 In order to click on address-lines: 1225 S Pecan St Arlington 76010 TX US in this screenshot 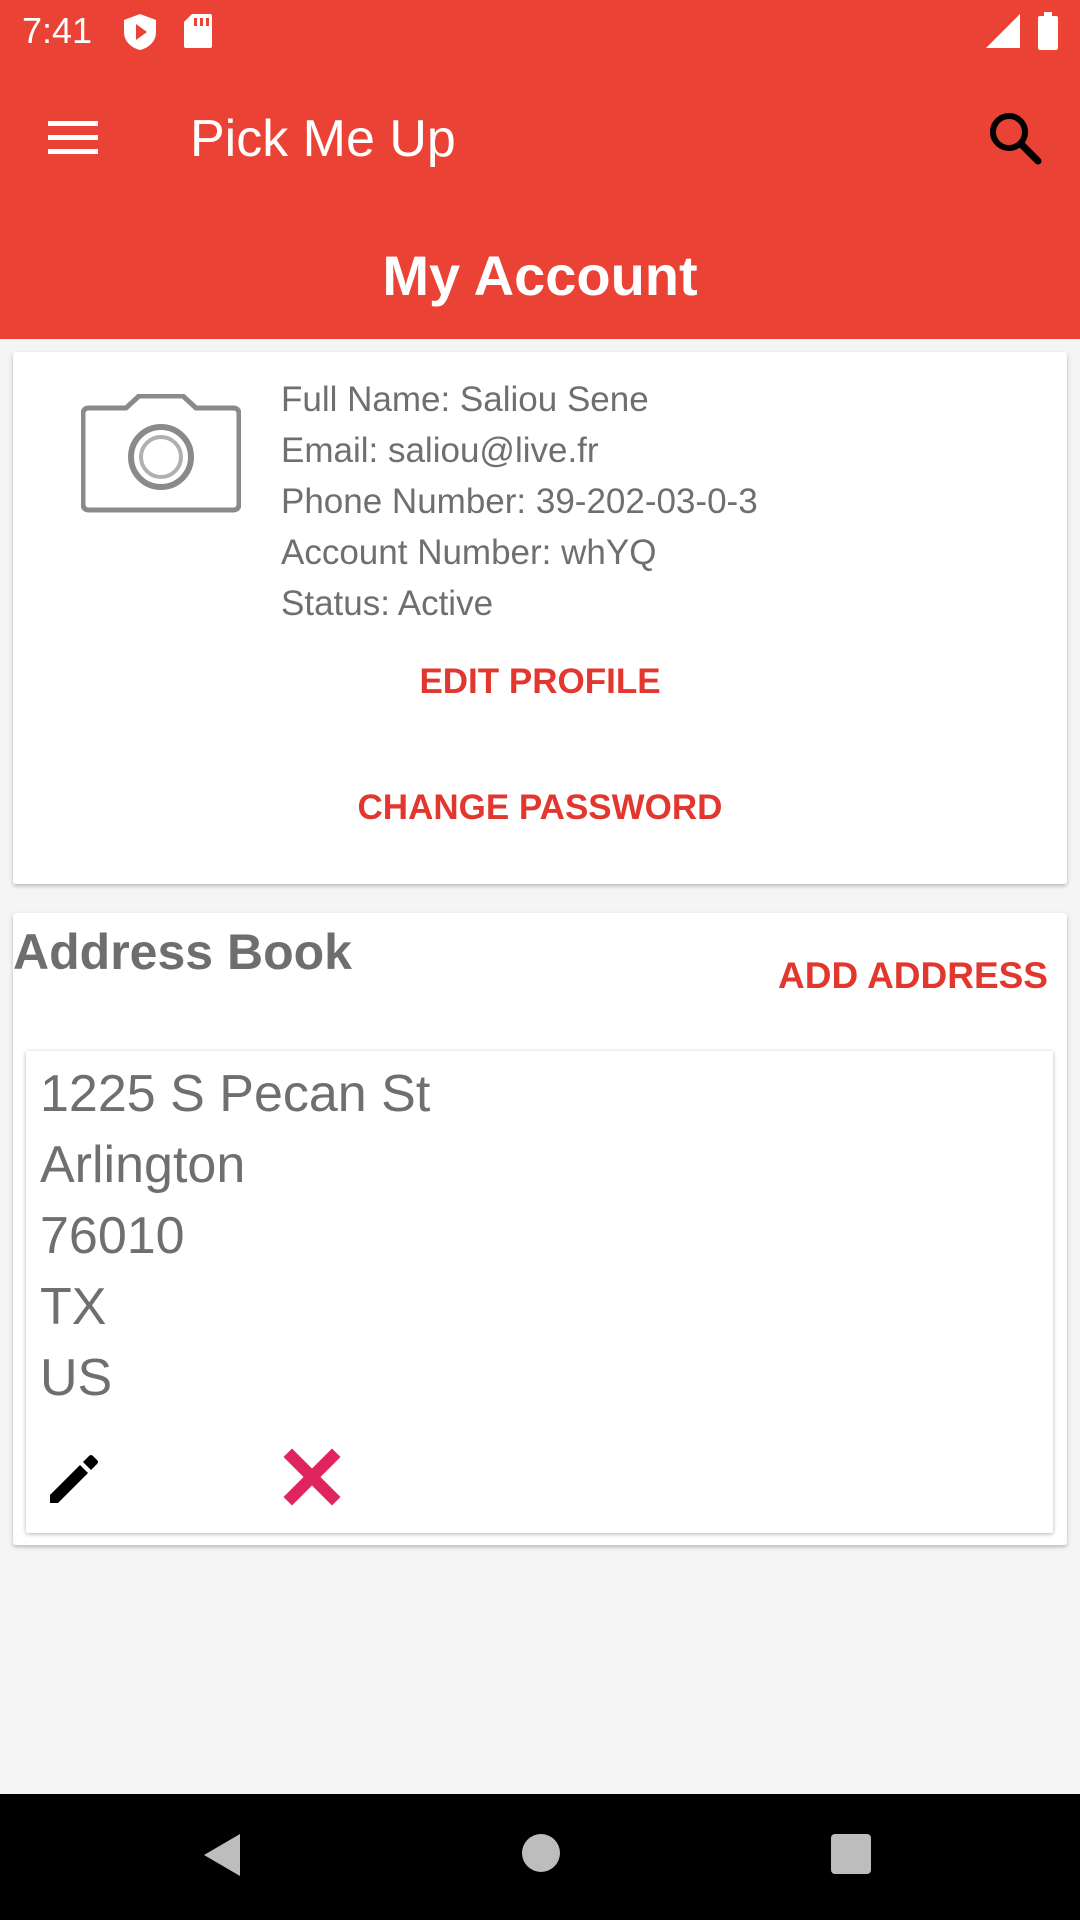, I will do `click(235, 1236)`.